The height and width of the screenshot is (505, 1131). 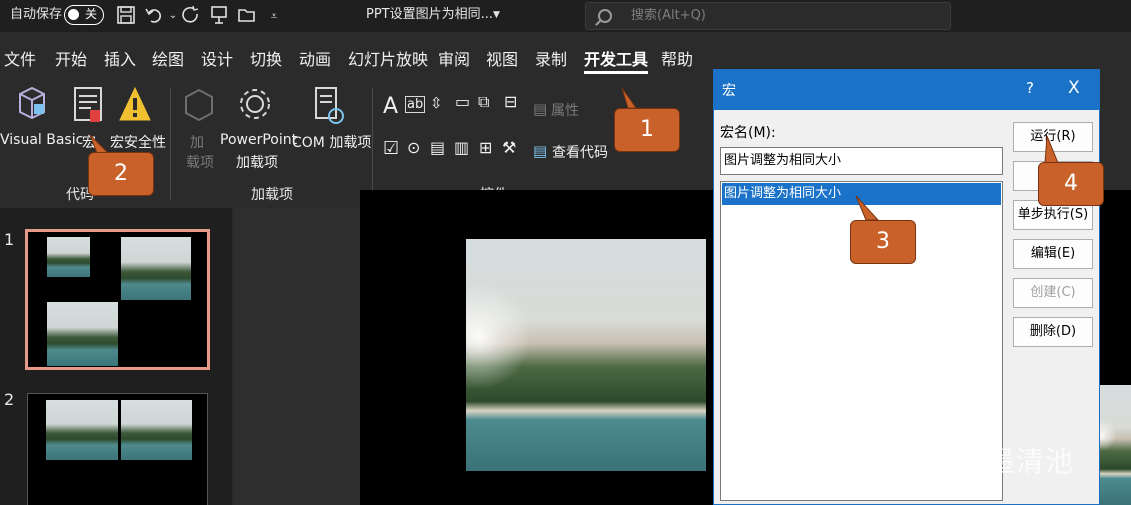 I want to click on save-icon, so click(x=126, y=16).